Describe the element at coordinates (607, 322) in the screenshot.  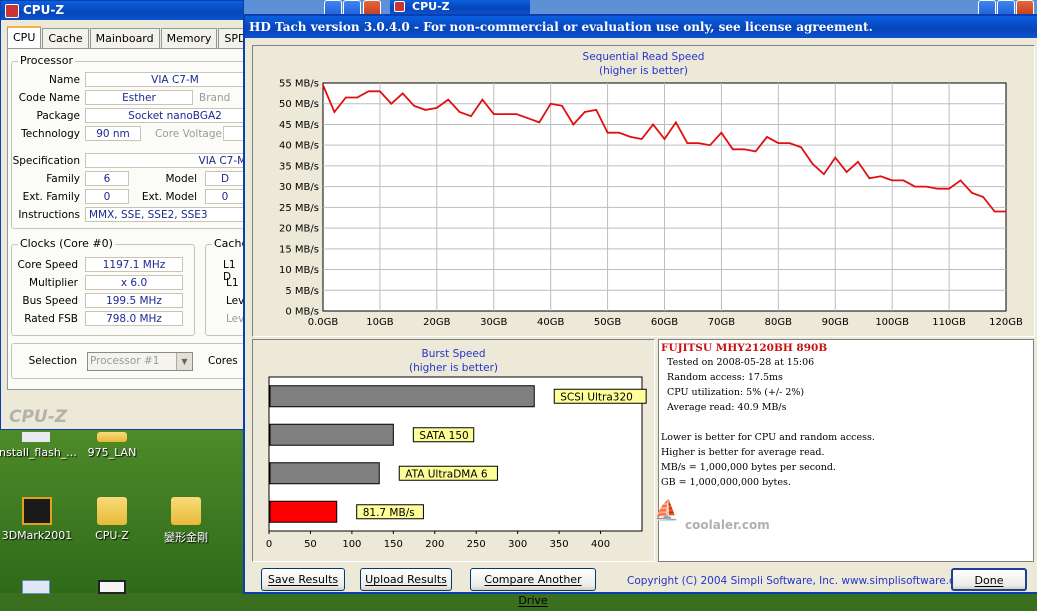
I see `seq-x-tick-label: 50GB` at that location.